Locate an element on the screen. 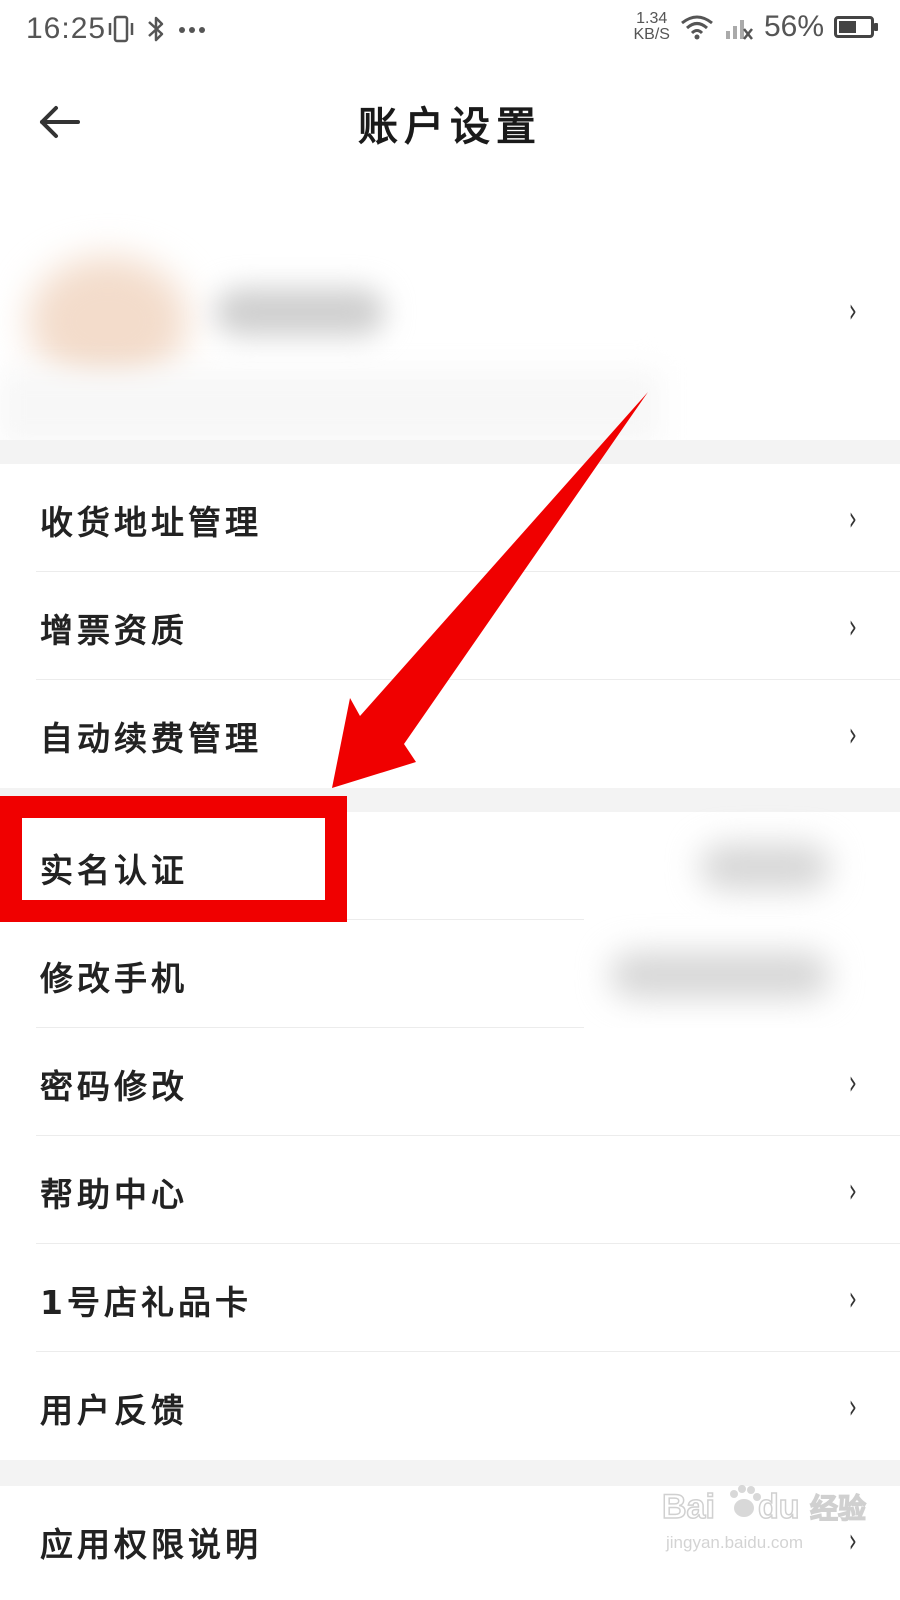 This screenshot has height=1600, width=900. profile-name-blurred is located at coordinates (300, 312).